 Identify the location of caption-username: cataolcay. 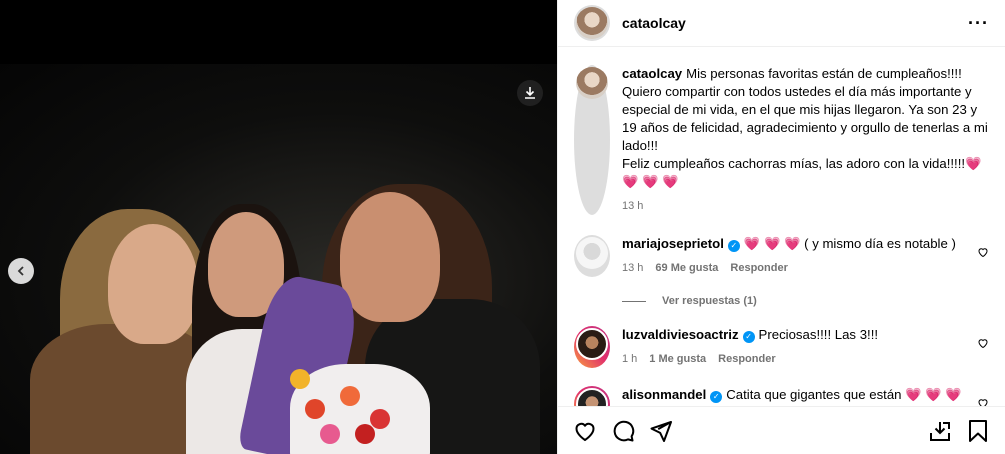
(652, 73).